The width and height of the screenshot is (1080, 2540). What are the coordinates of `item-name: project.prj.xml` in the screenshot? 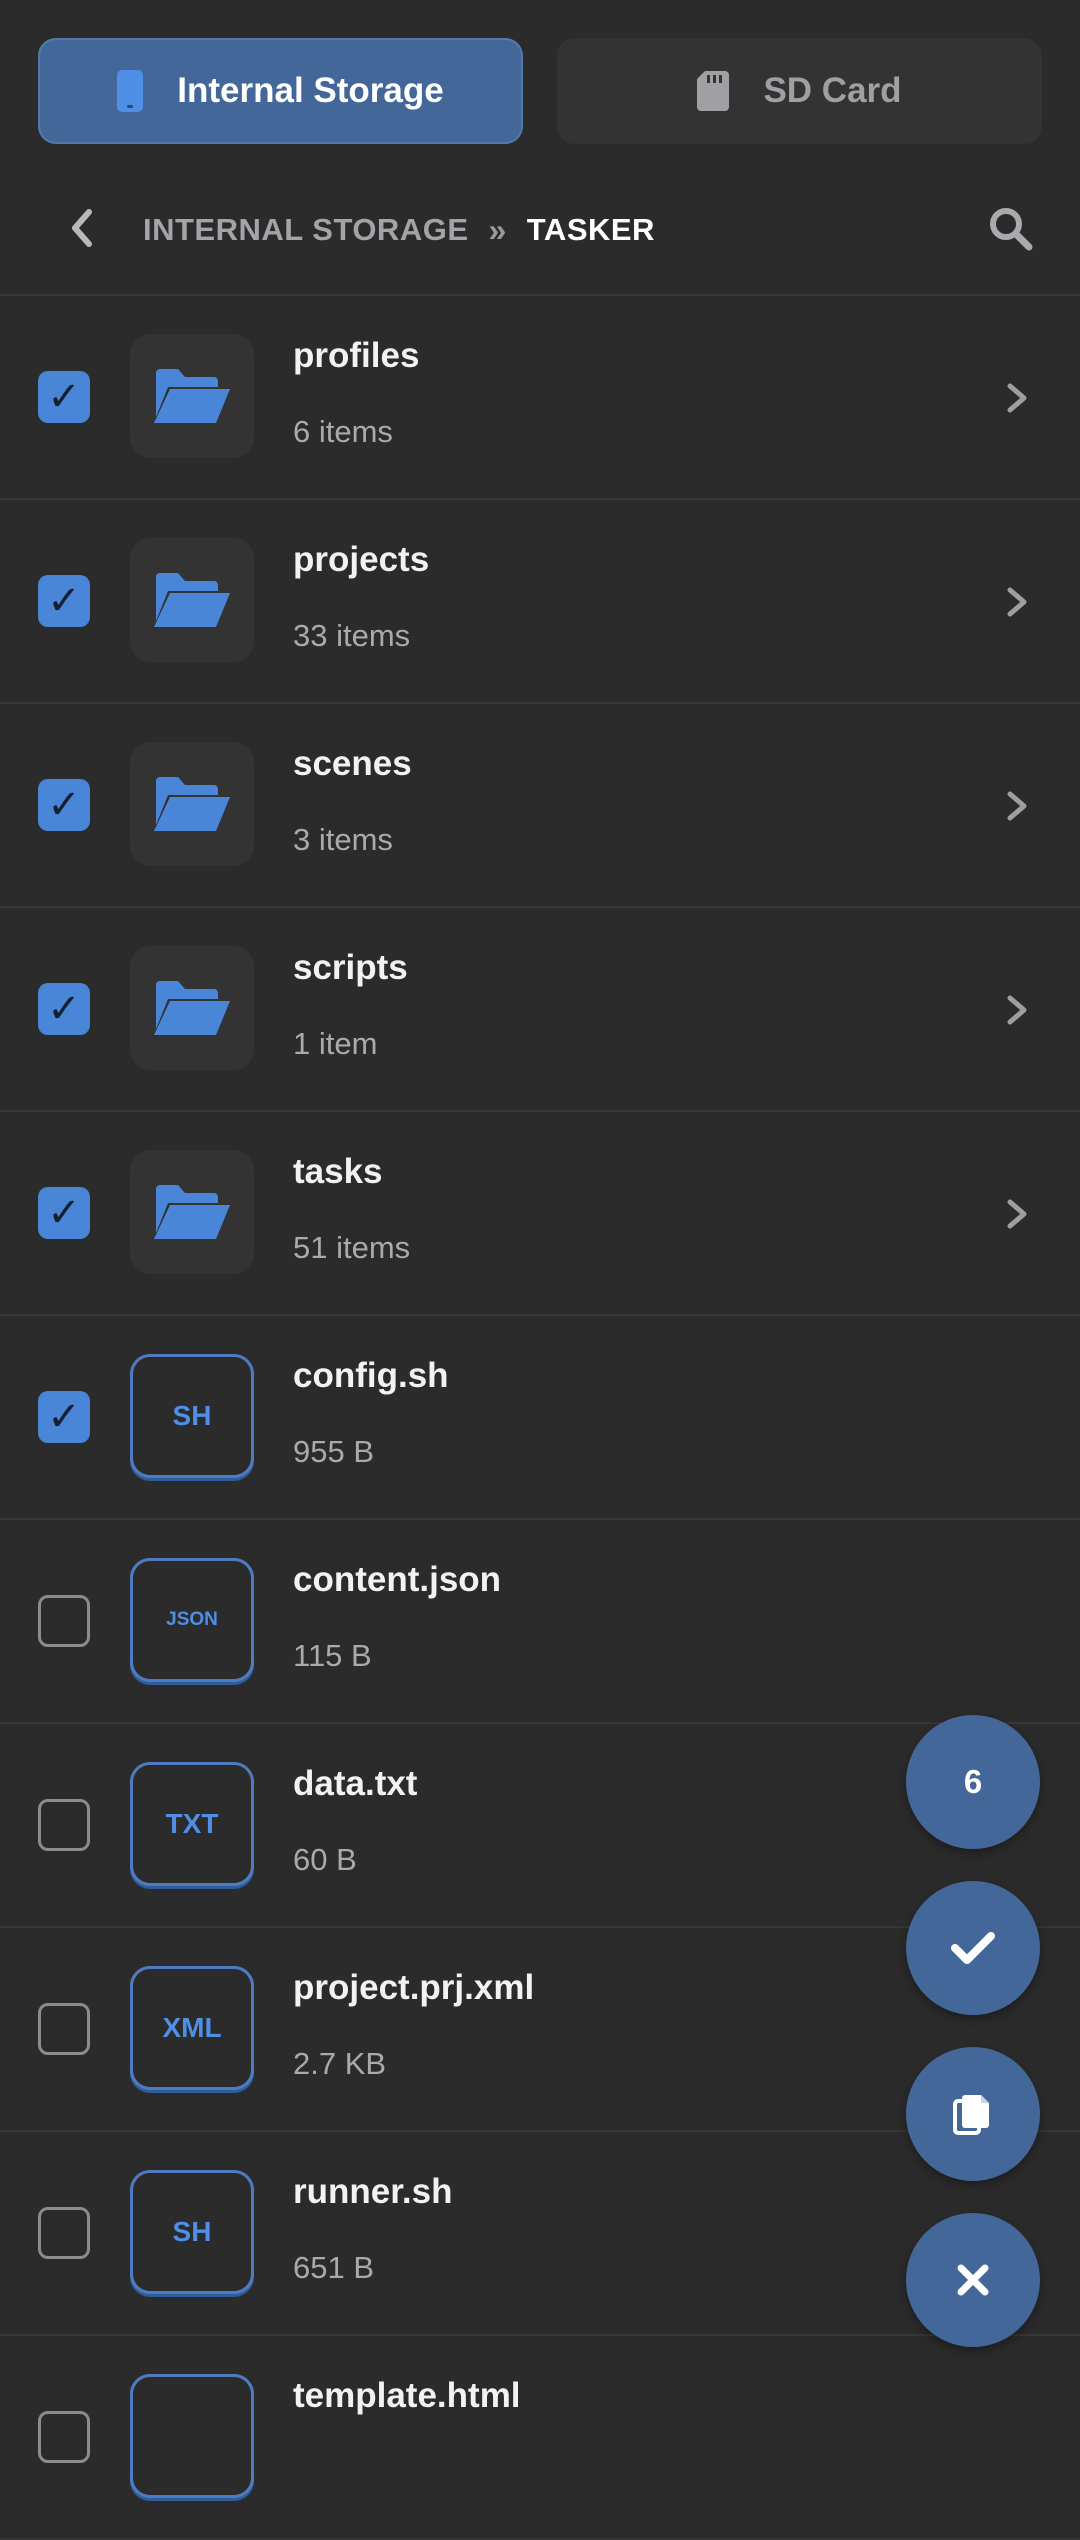 It's located at (414, 1987).